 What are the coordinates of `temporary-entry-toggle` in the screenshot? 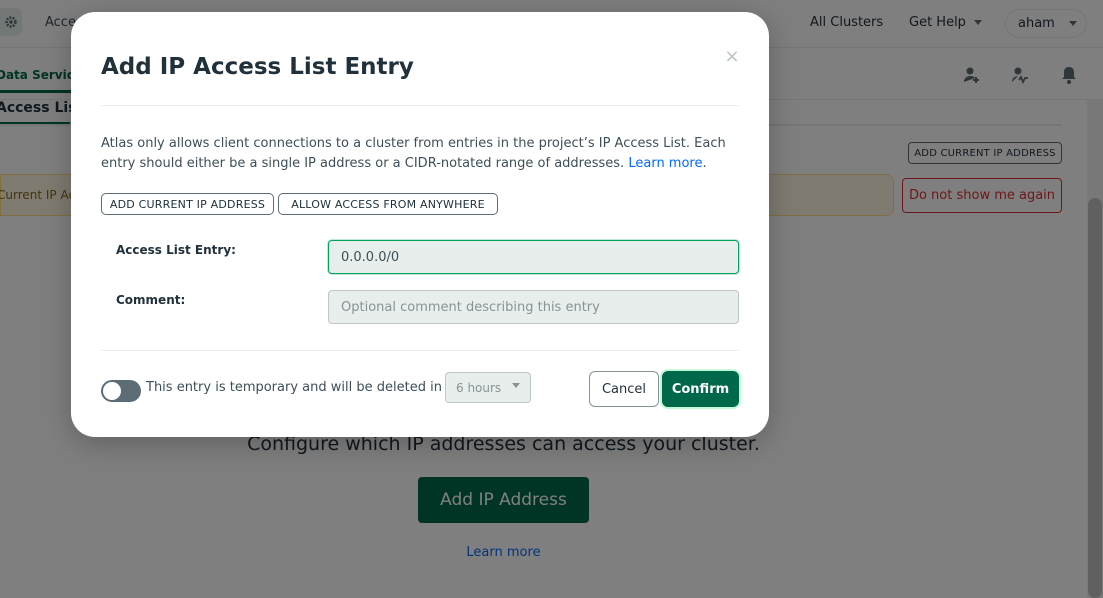 It's located at (121, 391).